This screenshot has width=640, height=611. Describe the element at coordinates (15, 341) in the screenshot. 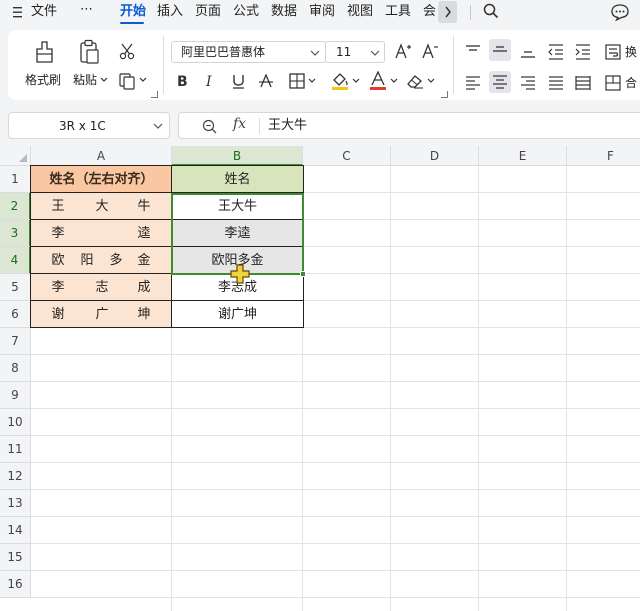

I see `row-header-7: 7` at that location.